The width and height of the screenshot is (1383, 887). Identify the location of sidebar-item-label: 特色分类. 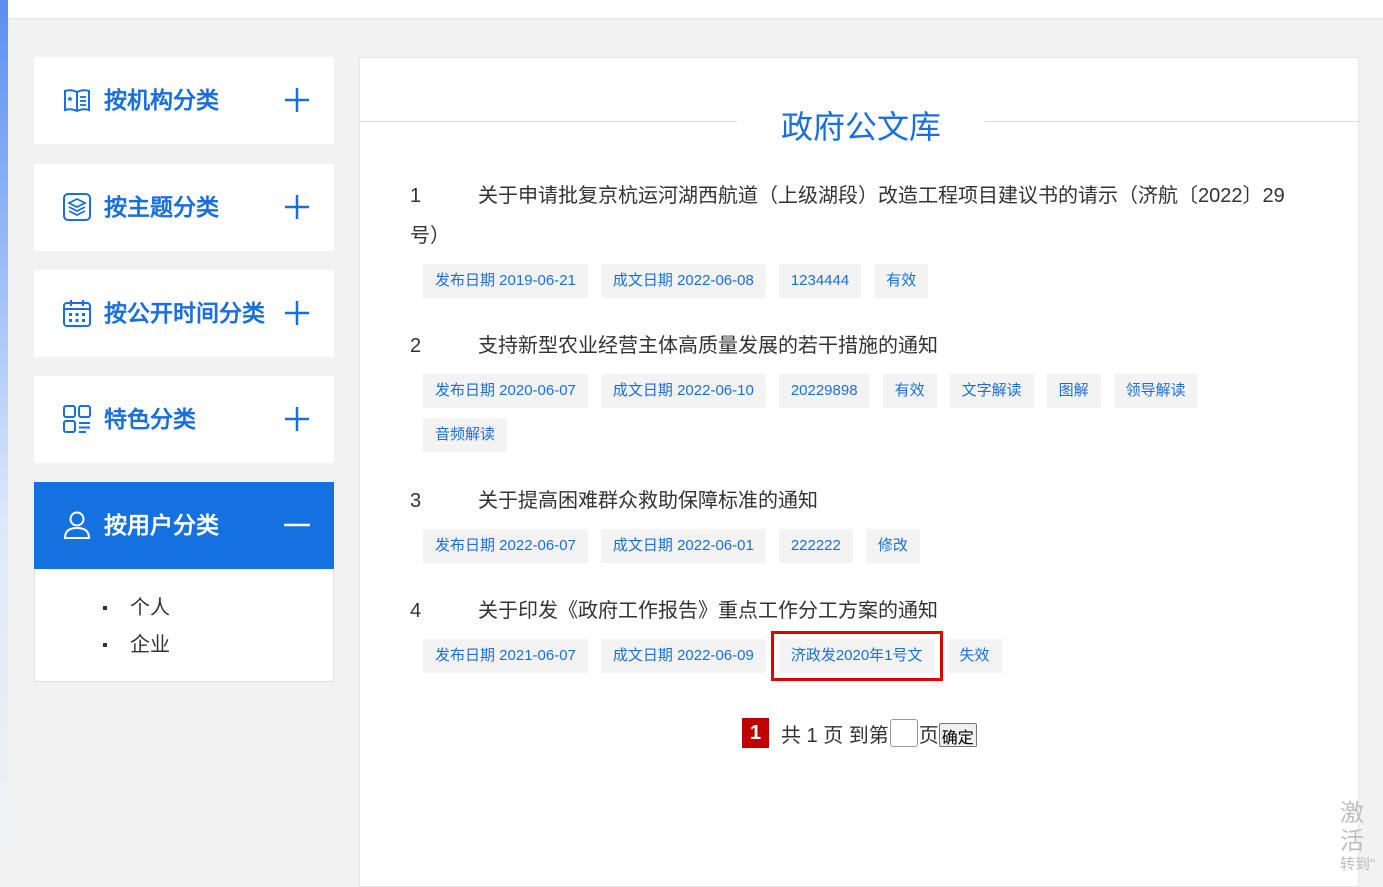
(150, 419).